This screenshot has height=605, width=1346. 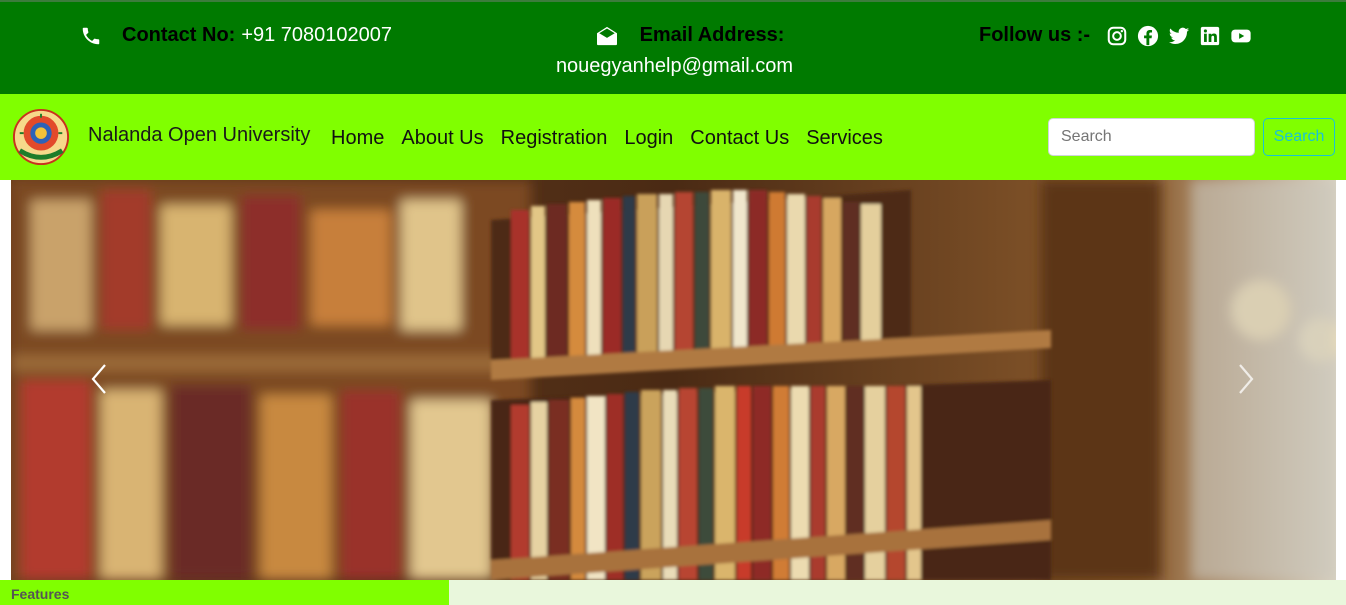 I want to click on follow-label: Follow us :-, so click(x=1035, y=35).